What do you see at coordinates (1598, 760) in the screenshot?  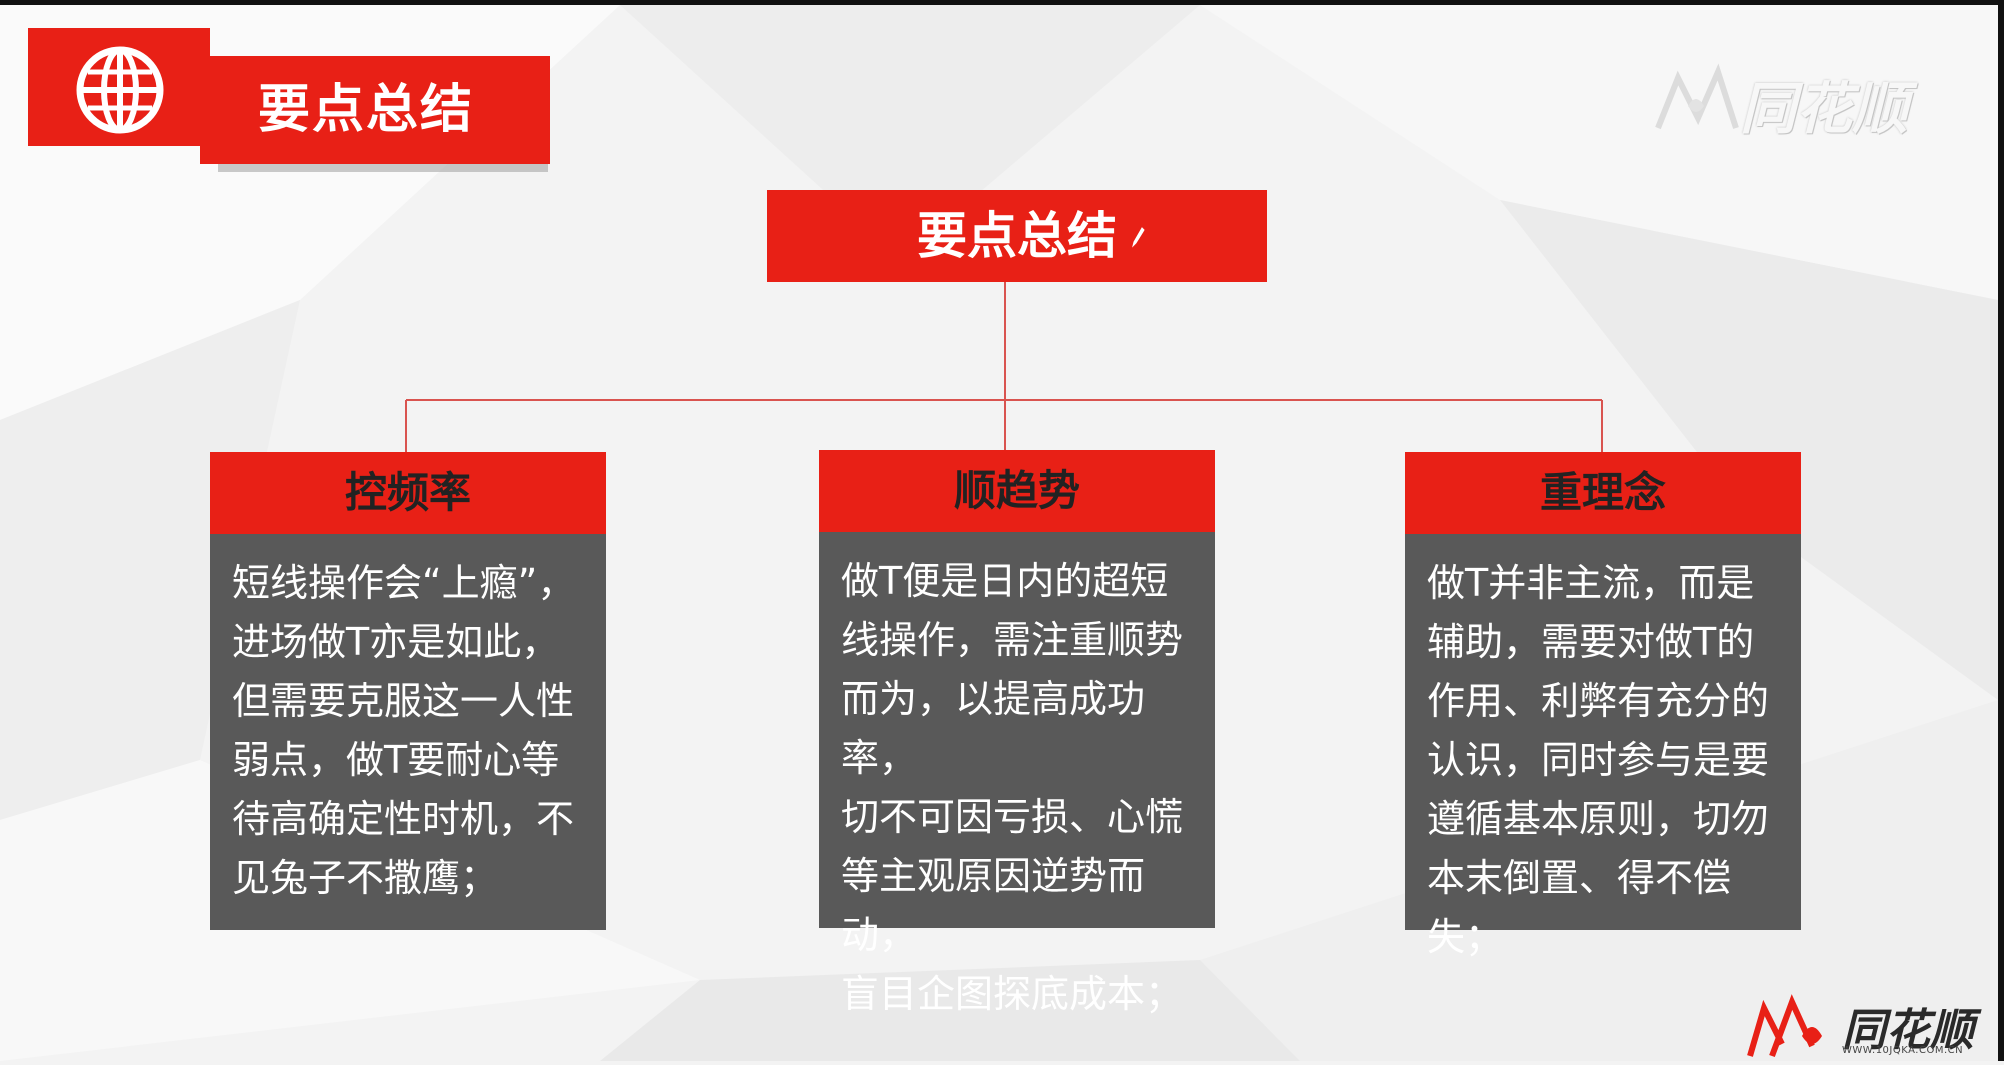 I see `card-text-line: 认识，同时参与是要` at bounding box center [1598, 760].